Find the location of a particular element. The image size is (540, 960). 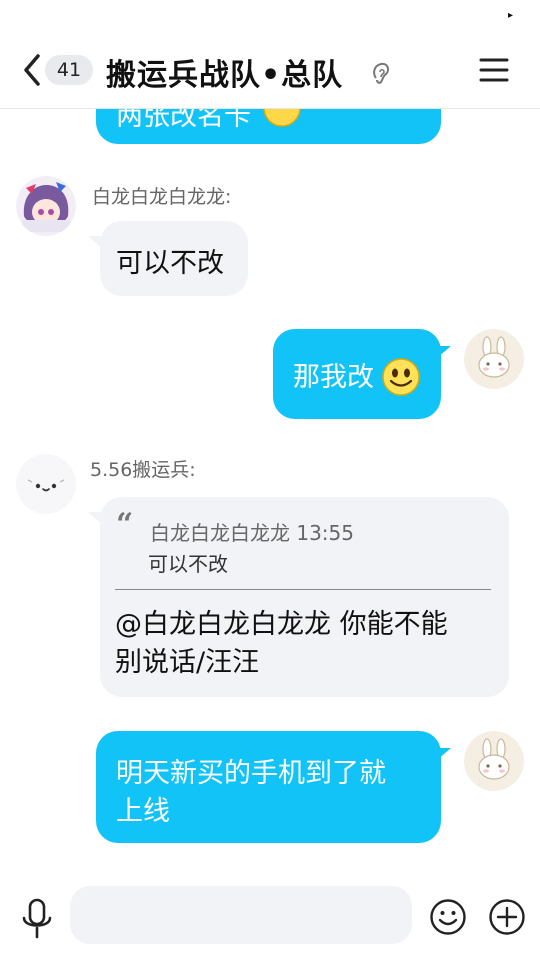

input-bar is located at coordinates (270, 915).